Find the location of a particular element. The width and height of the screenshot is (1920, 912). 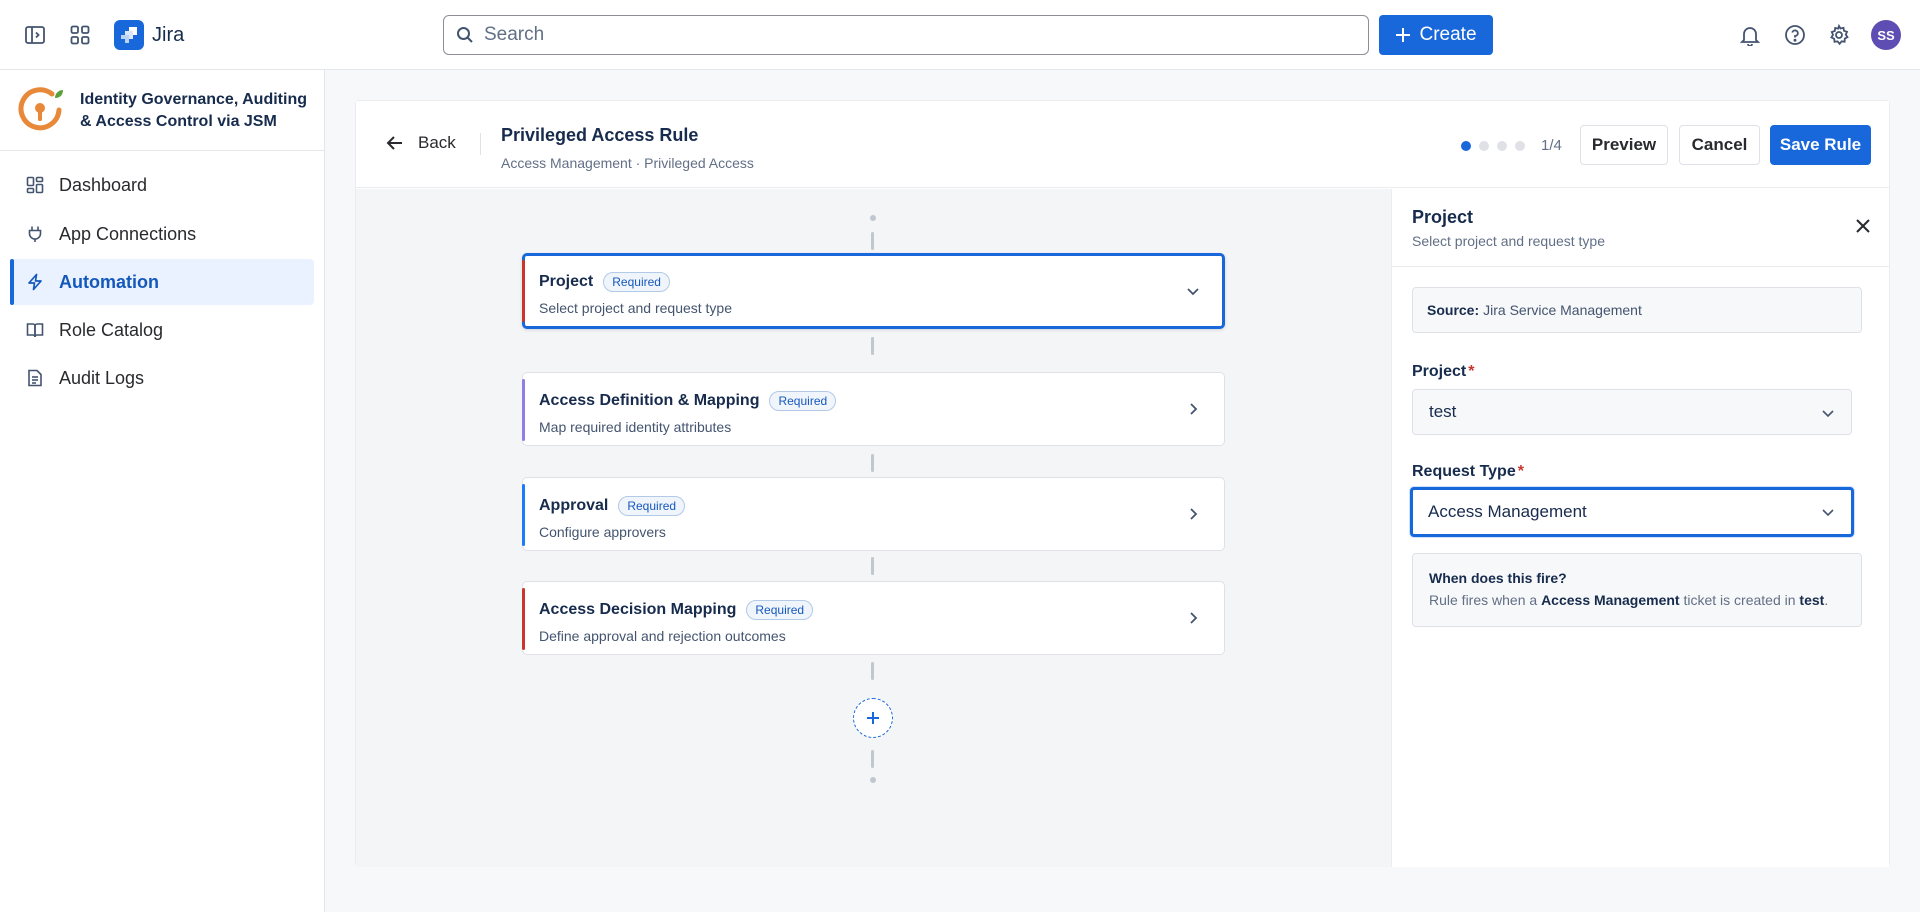

create-button-label: Create is located at coordinates (1448, 34).